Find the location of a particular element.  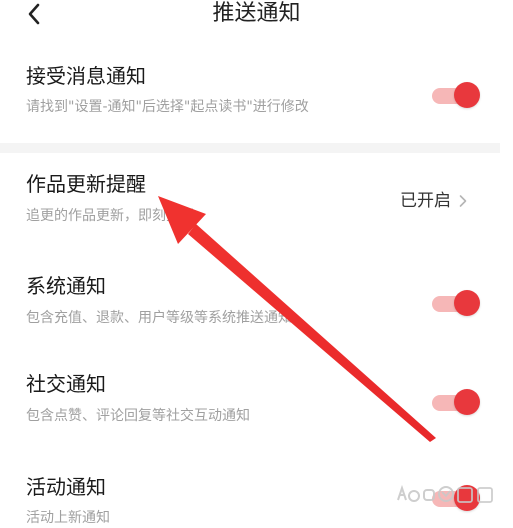

setting-title: 系统通知 is located at coordinates (66, 286).